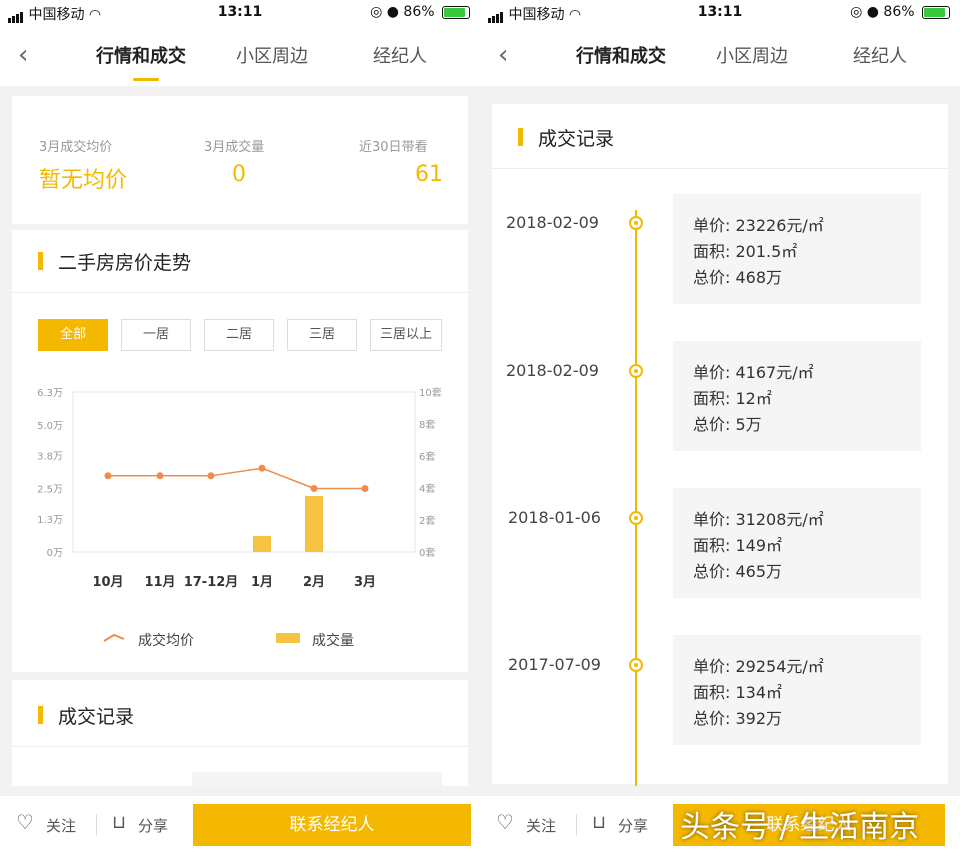 Image resolution: width=960 pixels, height=853 pixels. I want to click on records-title: 成交记录, so click(576, 139).